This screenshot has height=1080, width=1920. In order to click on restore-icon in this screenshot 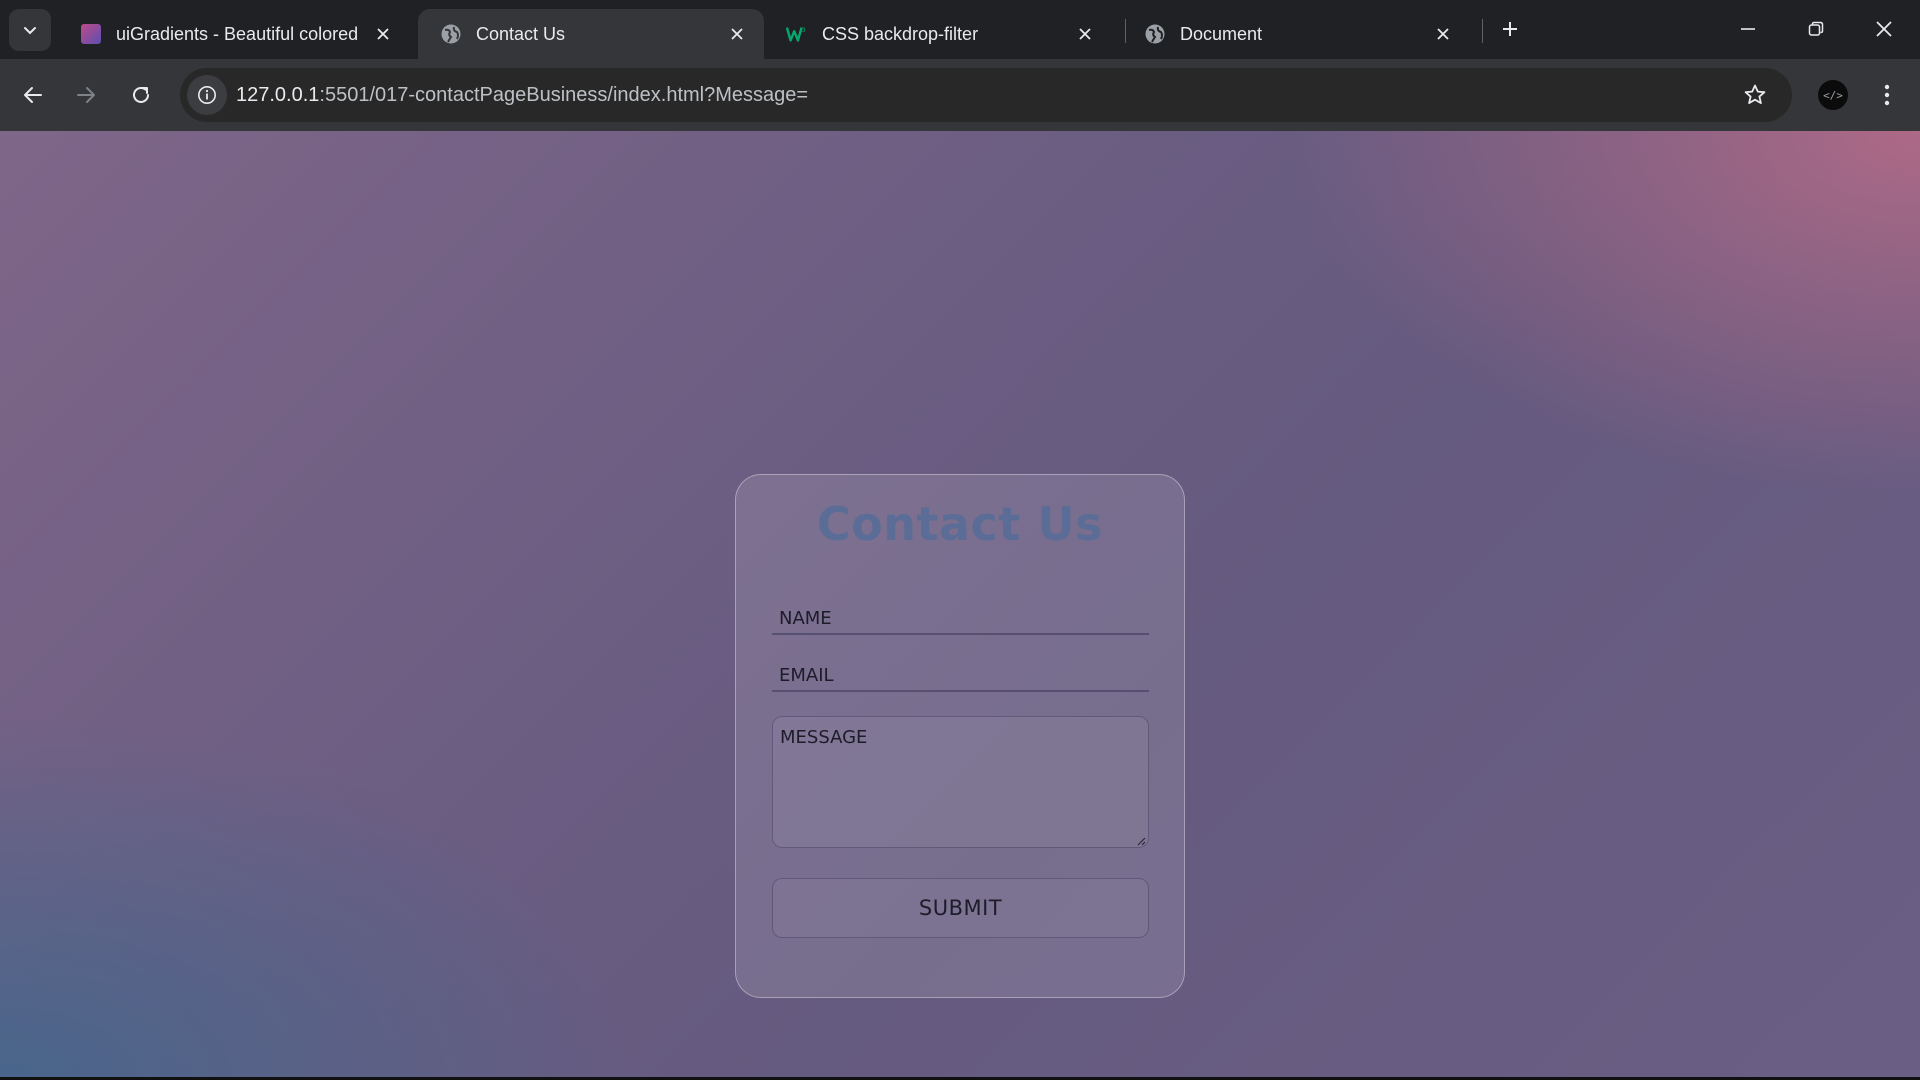, I will do `click(1816, 28)`.